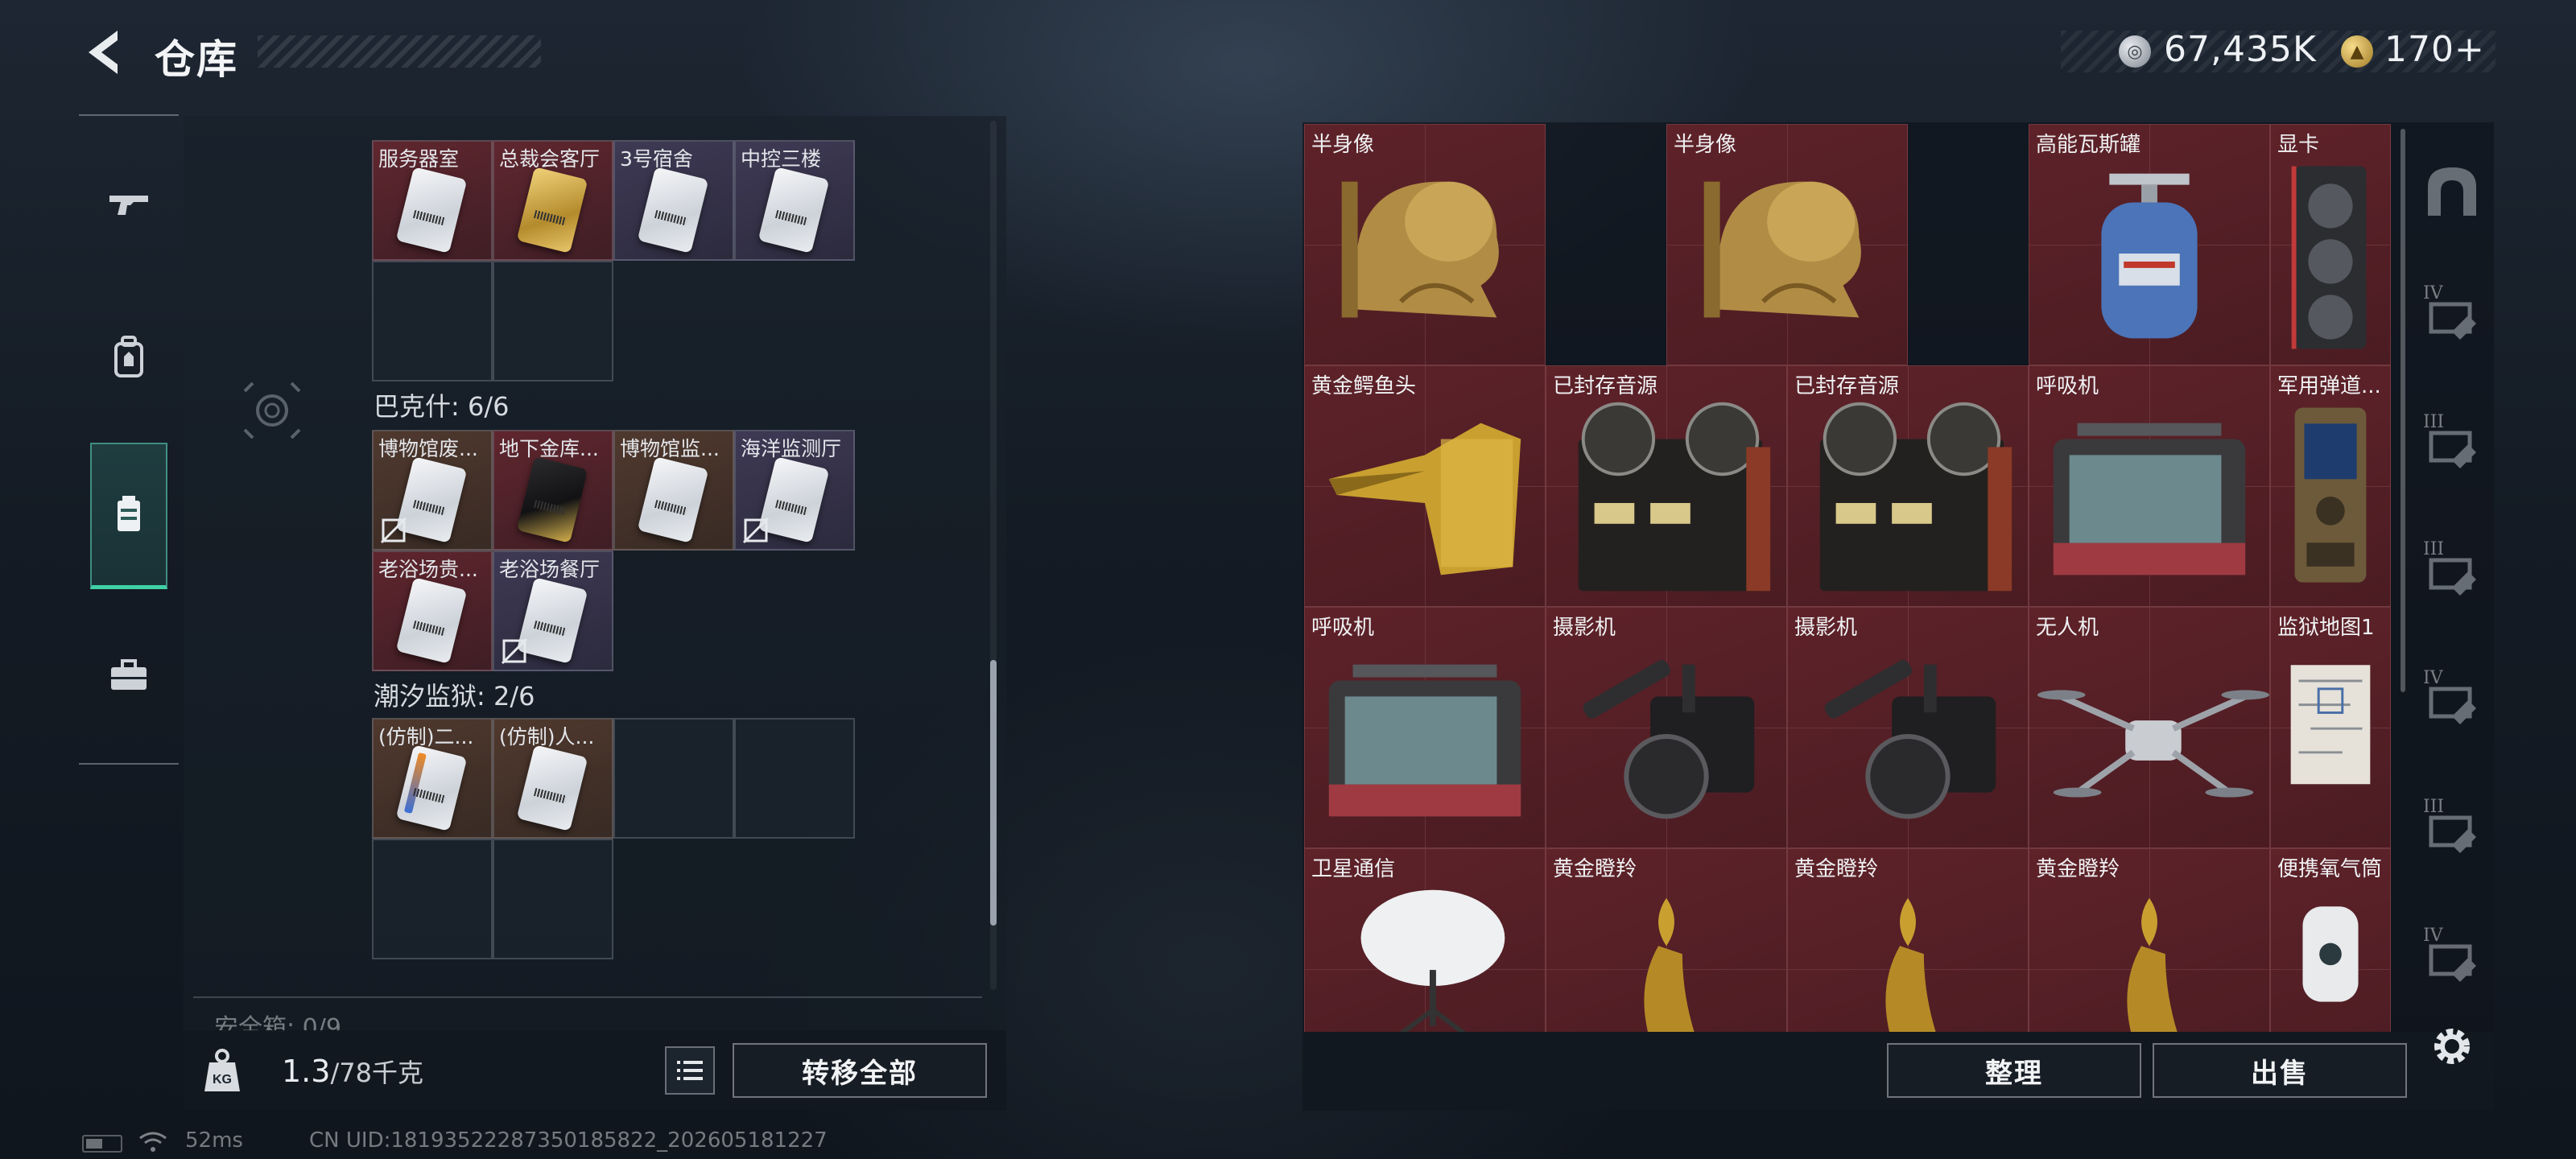  I want to click on transfer-all-button: 转移全部, so click(860, 1070).